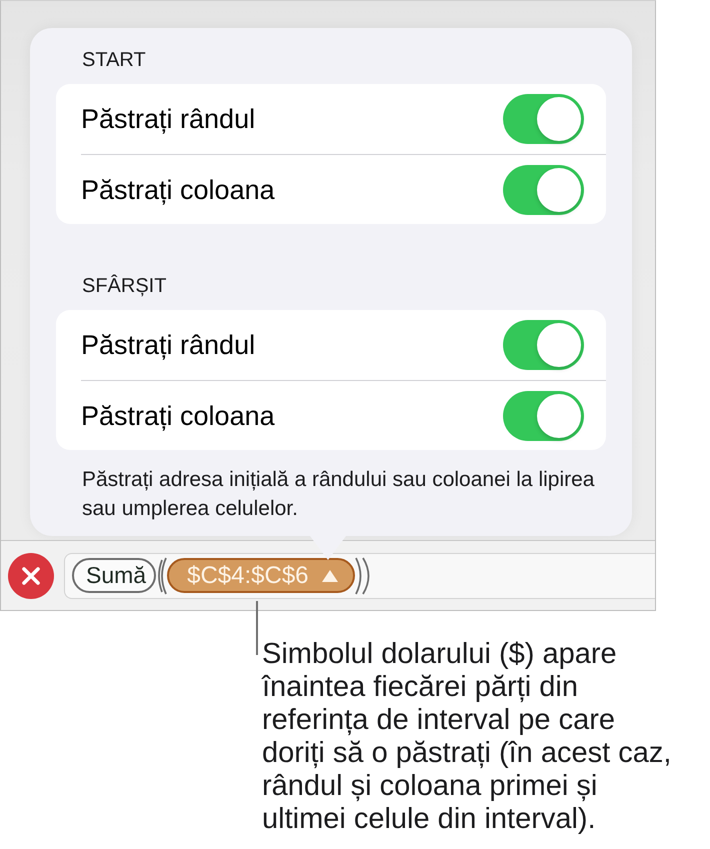 This screenshot has width=710, height=849. What do you see at coordinates (257, 628) in the screenshot?
I see `leader-line` at bounding box center [257, 628].